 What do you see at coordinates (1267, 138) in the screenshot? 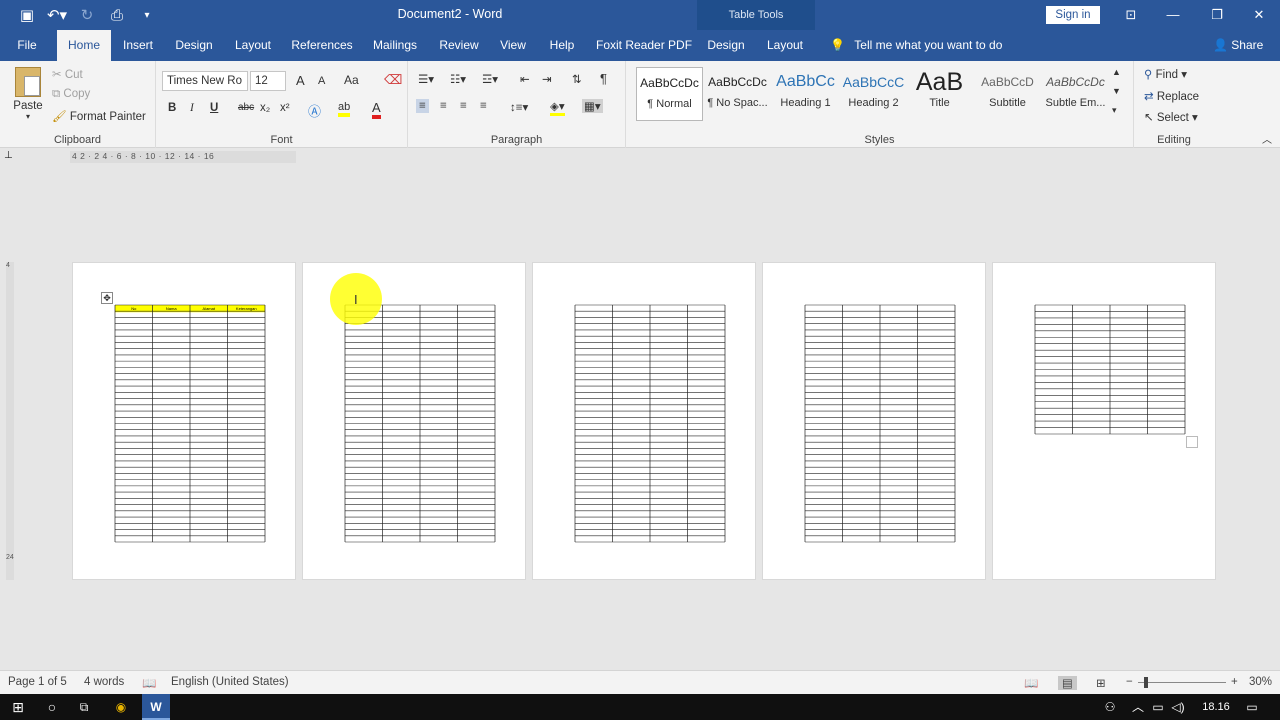
I see `collapse-ribbon-icon: ︿` at bounding box center [1267, 138].